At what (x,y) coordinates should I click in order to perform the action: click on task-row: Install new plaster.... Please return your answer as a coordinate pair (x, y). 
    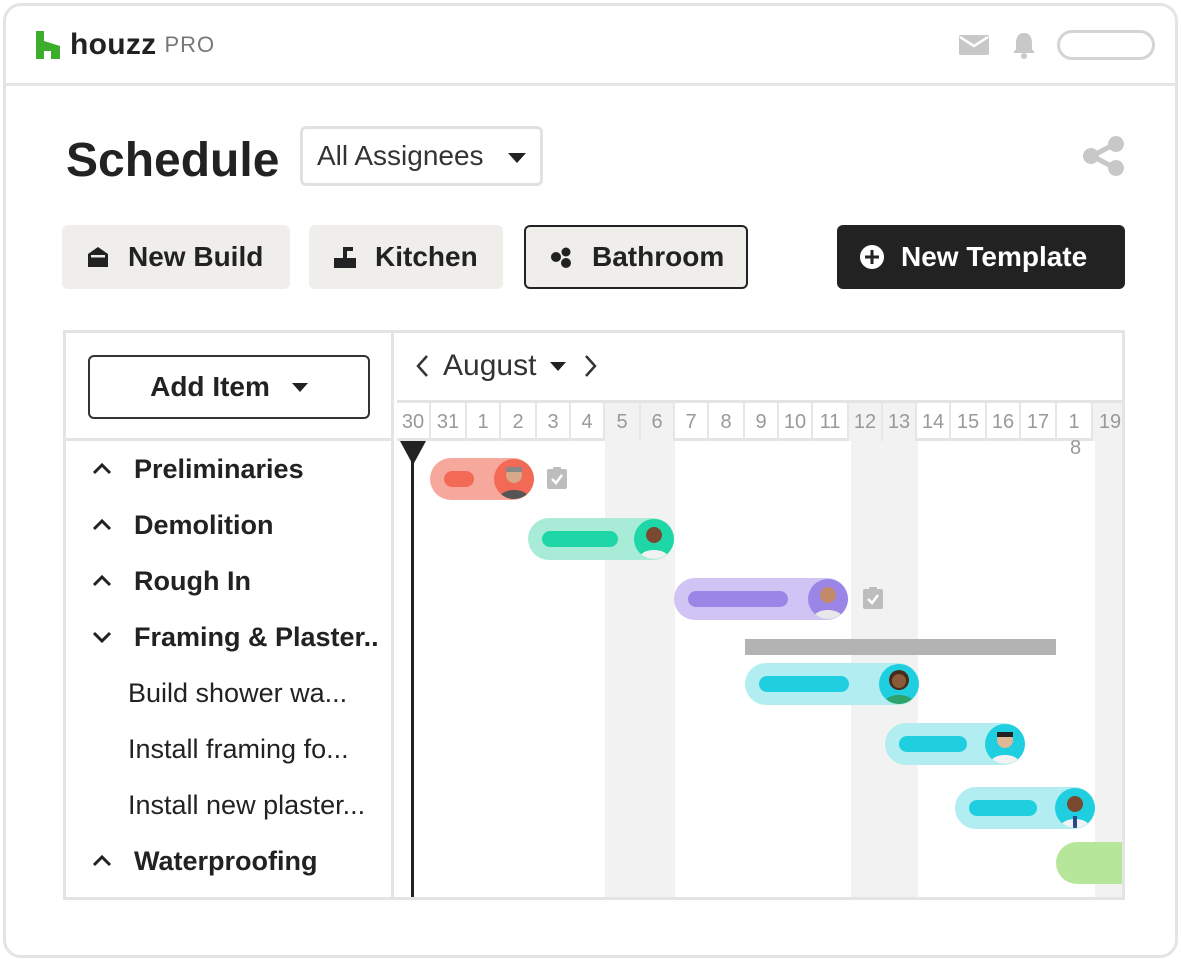
    Looking at the image, I should click on (230, 805).